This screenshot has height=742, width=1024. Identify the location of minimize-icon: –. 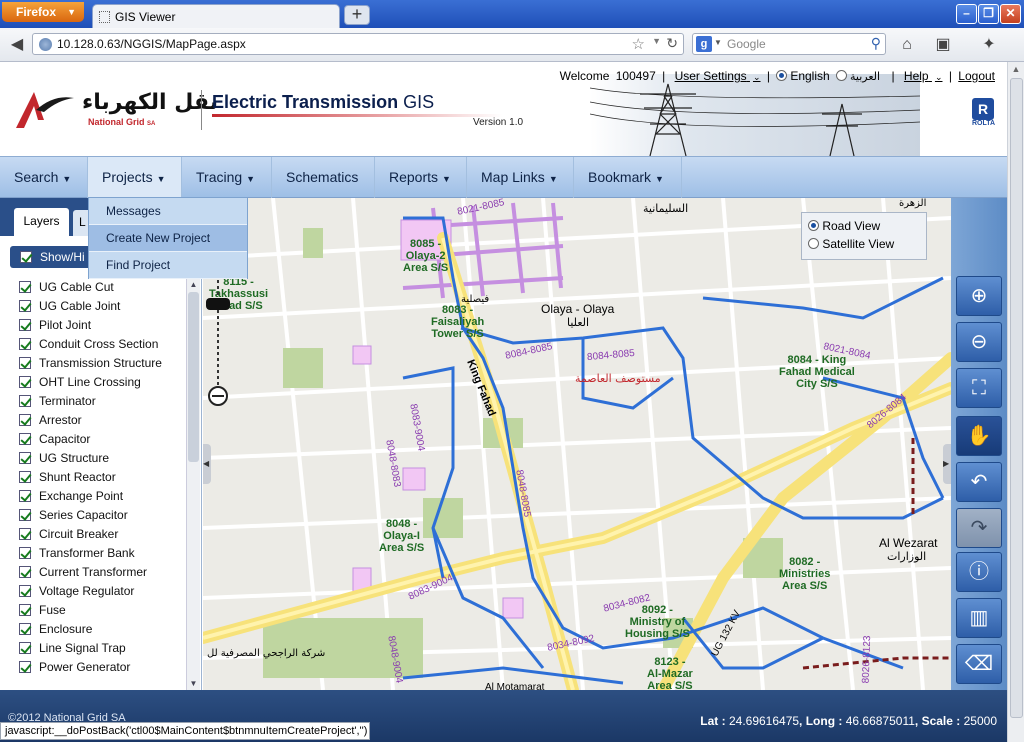
(966, 14).